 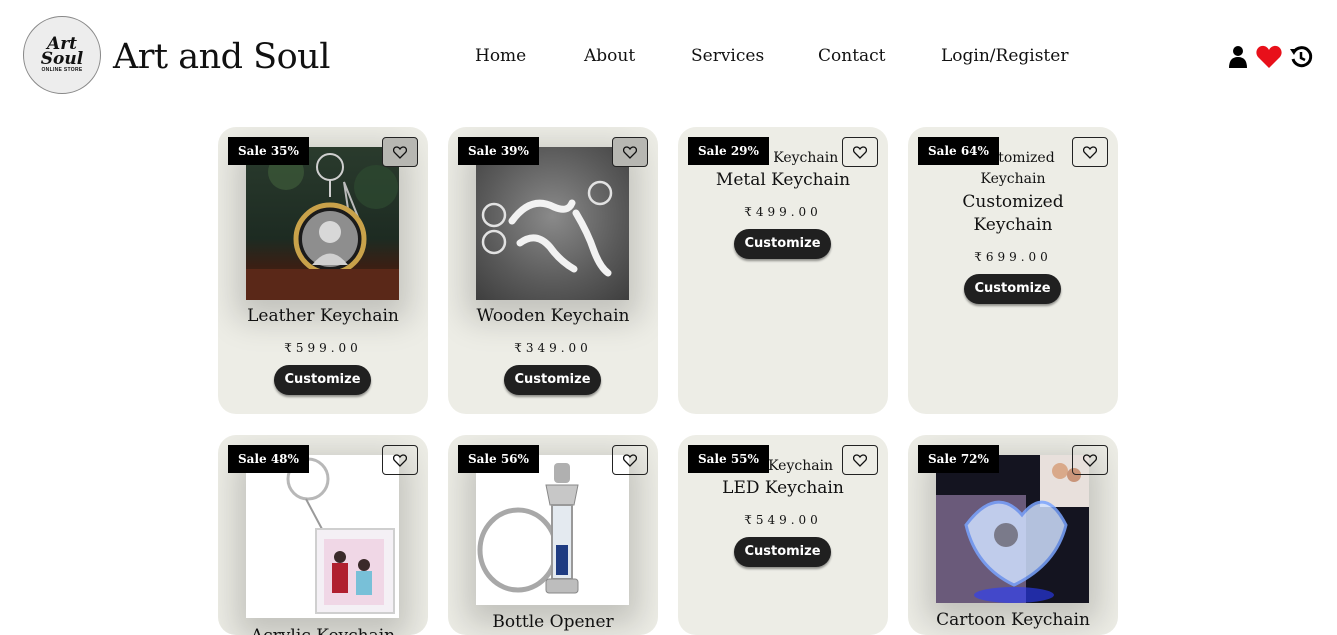 What do you see at coordinates (727, 56) in the screenshot?
I see `nav-services: Services` at bounding box center [727, 56].